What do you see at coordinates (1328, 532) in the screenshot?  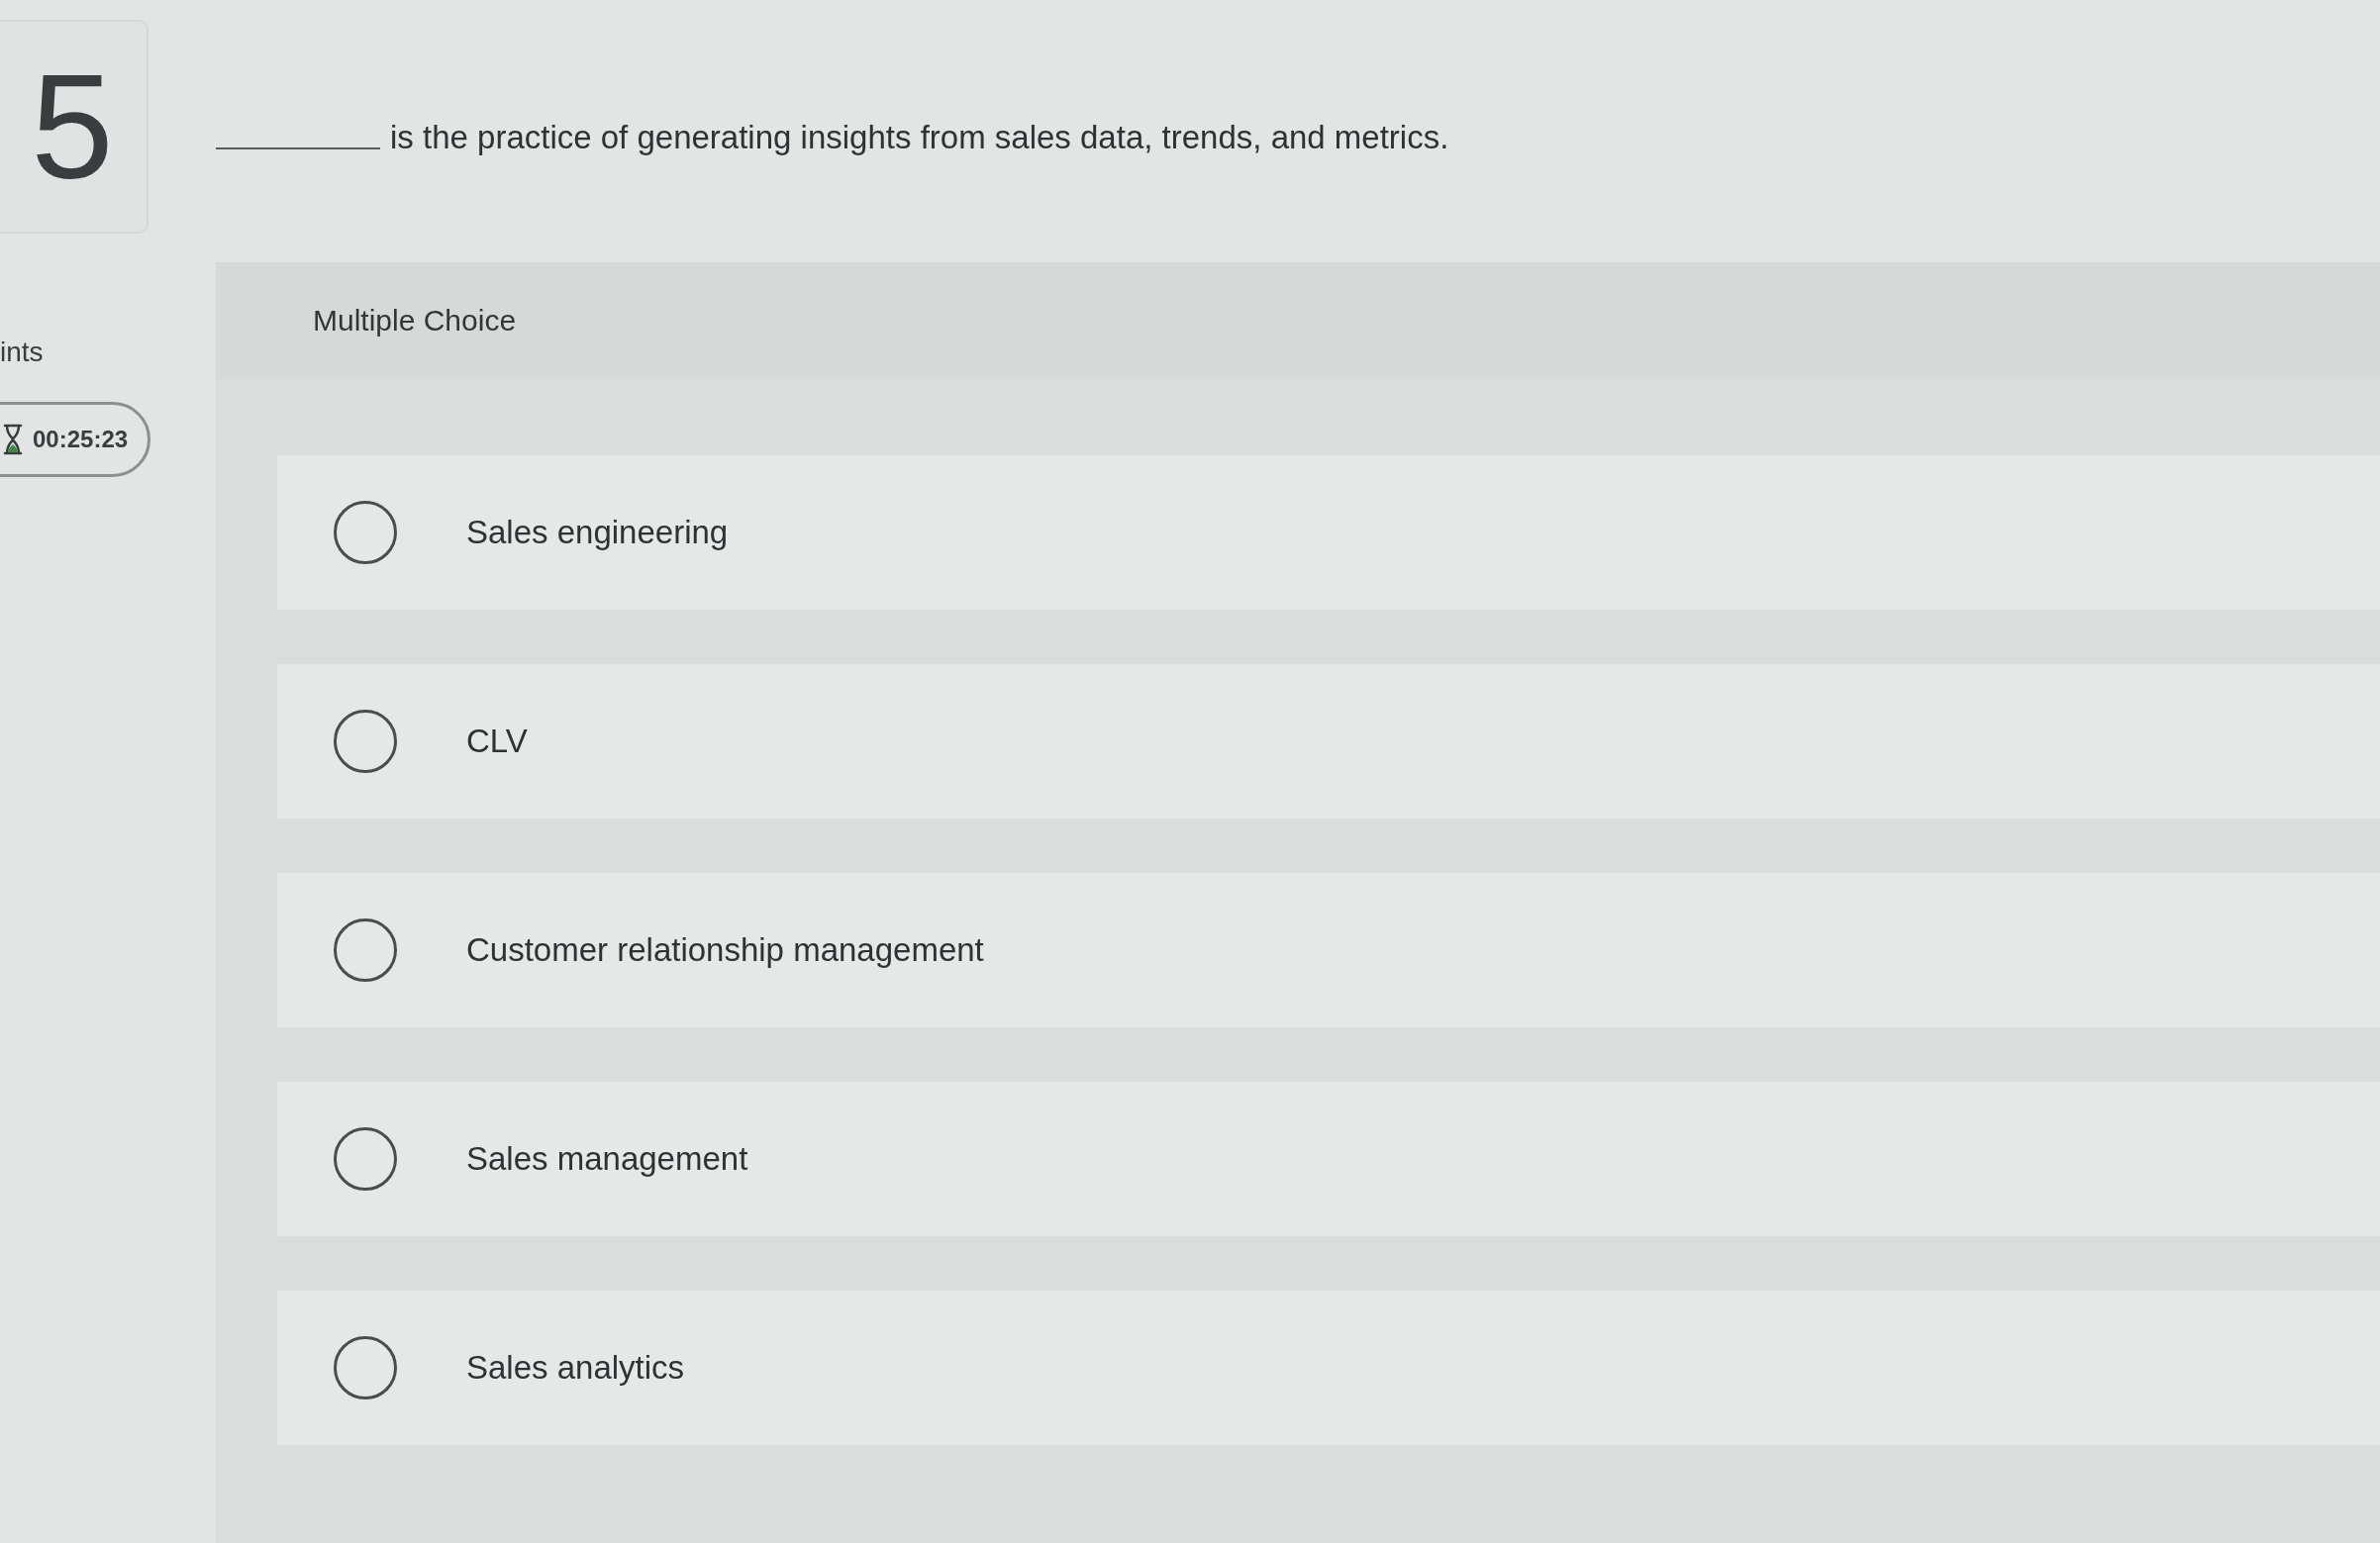 I see `answer-option: Sales engineering` at bounding box center [1328, 532].